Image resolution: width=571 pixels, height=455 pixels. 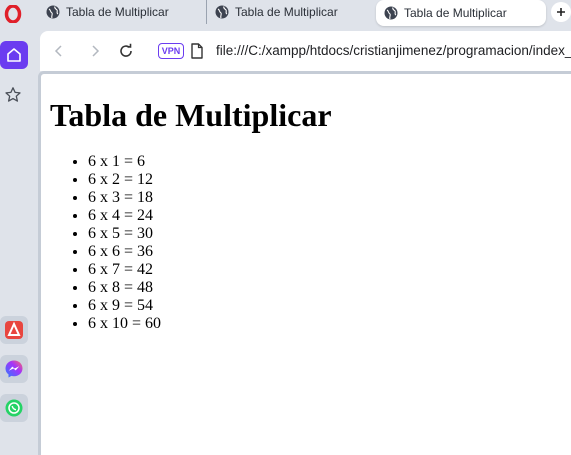 What do you see at coordinates (197, 51) in the screenshot?
I see `page-icon` at bounding box center [197, 51].